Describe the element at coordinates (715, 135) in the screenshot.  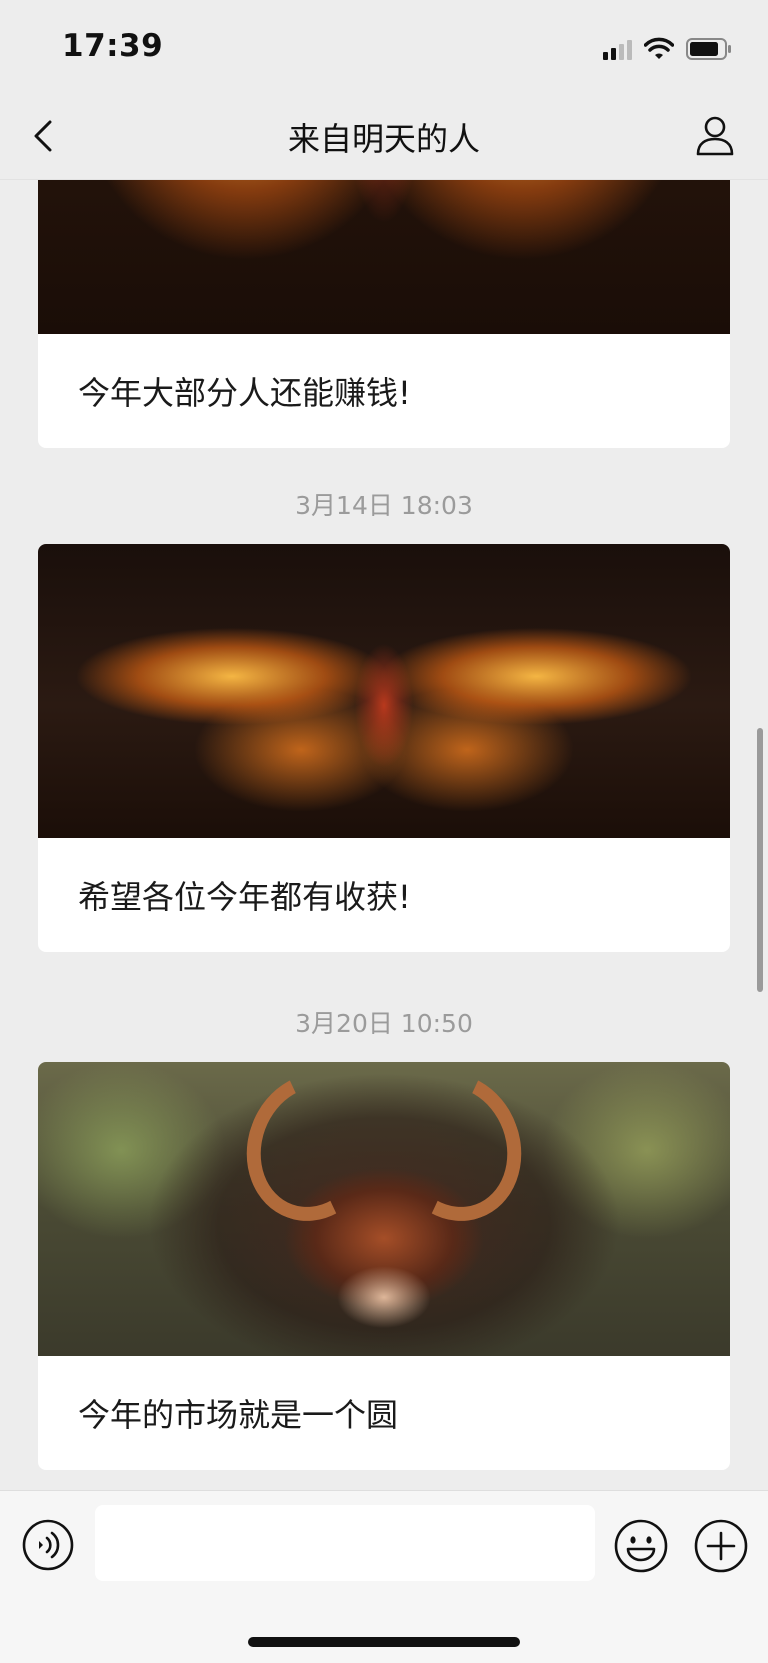
I see `person-icon` at that location.